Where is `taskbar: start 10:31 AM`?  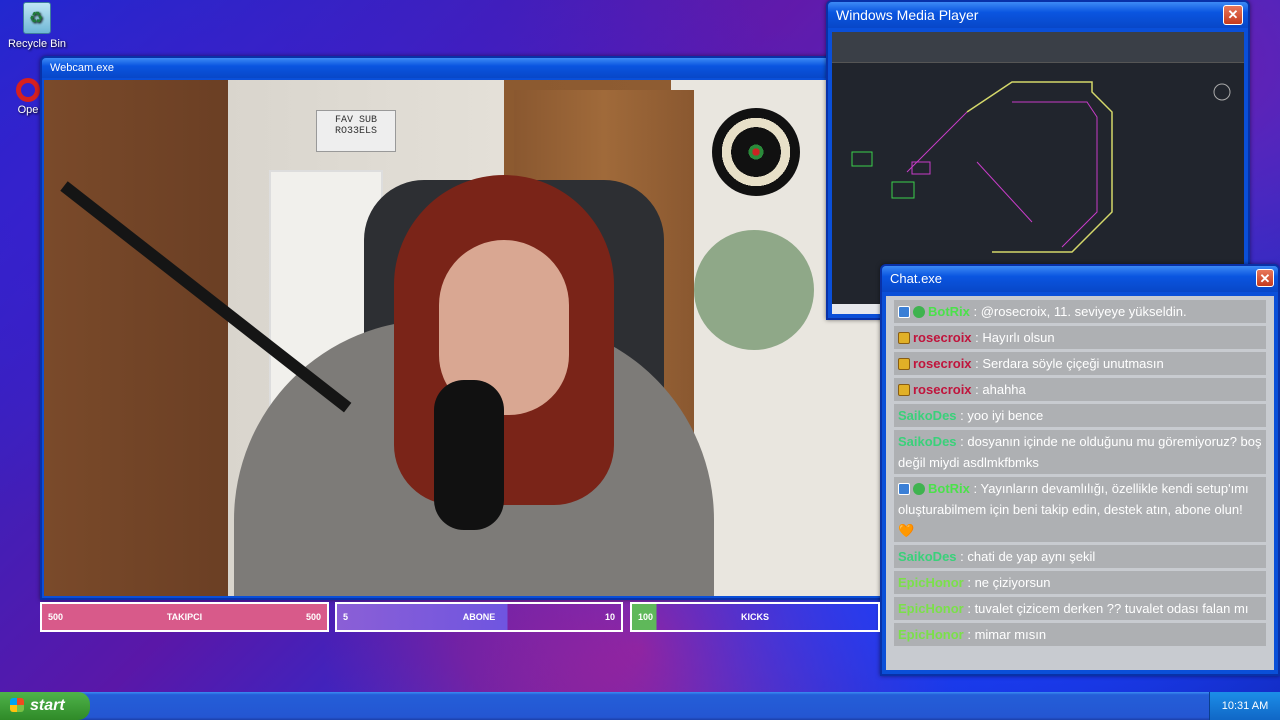 taskbar: start 10:31 AM is located at coordinates (640, 706).